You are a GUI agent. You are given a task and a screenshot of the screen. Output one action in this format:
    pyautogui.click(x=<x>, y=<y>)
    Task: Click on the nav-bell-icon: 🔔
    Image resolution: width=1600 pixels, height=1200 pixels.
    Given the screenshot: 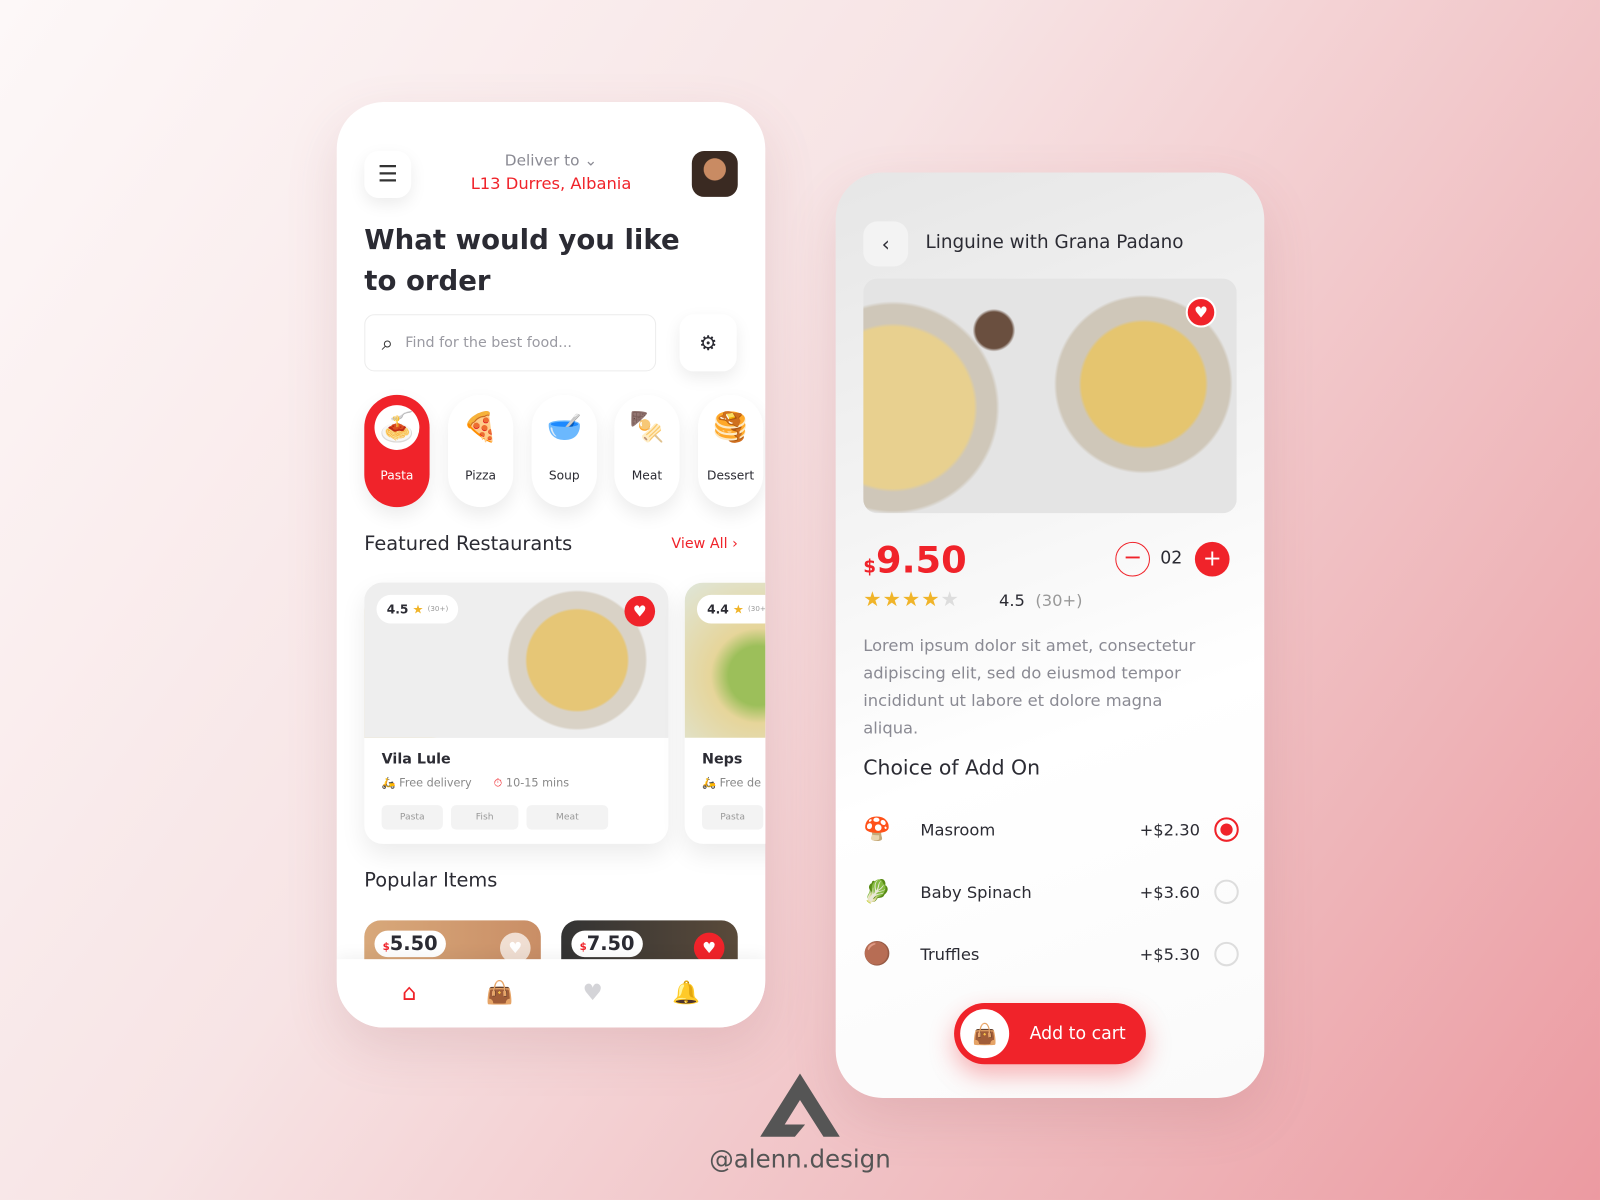 What is the action you would take?
    pyautogui.click(x=686, y=994)
    